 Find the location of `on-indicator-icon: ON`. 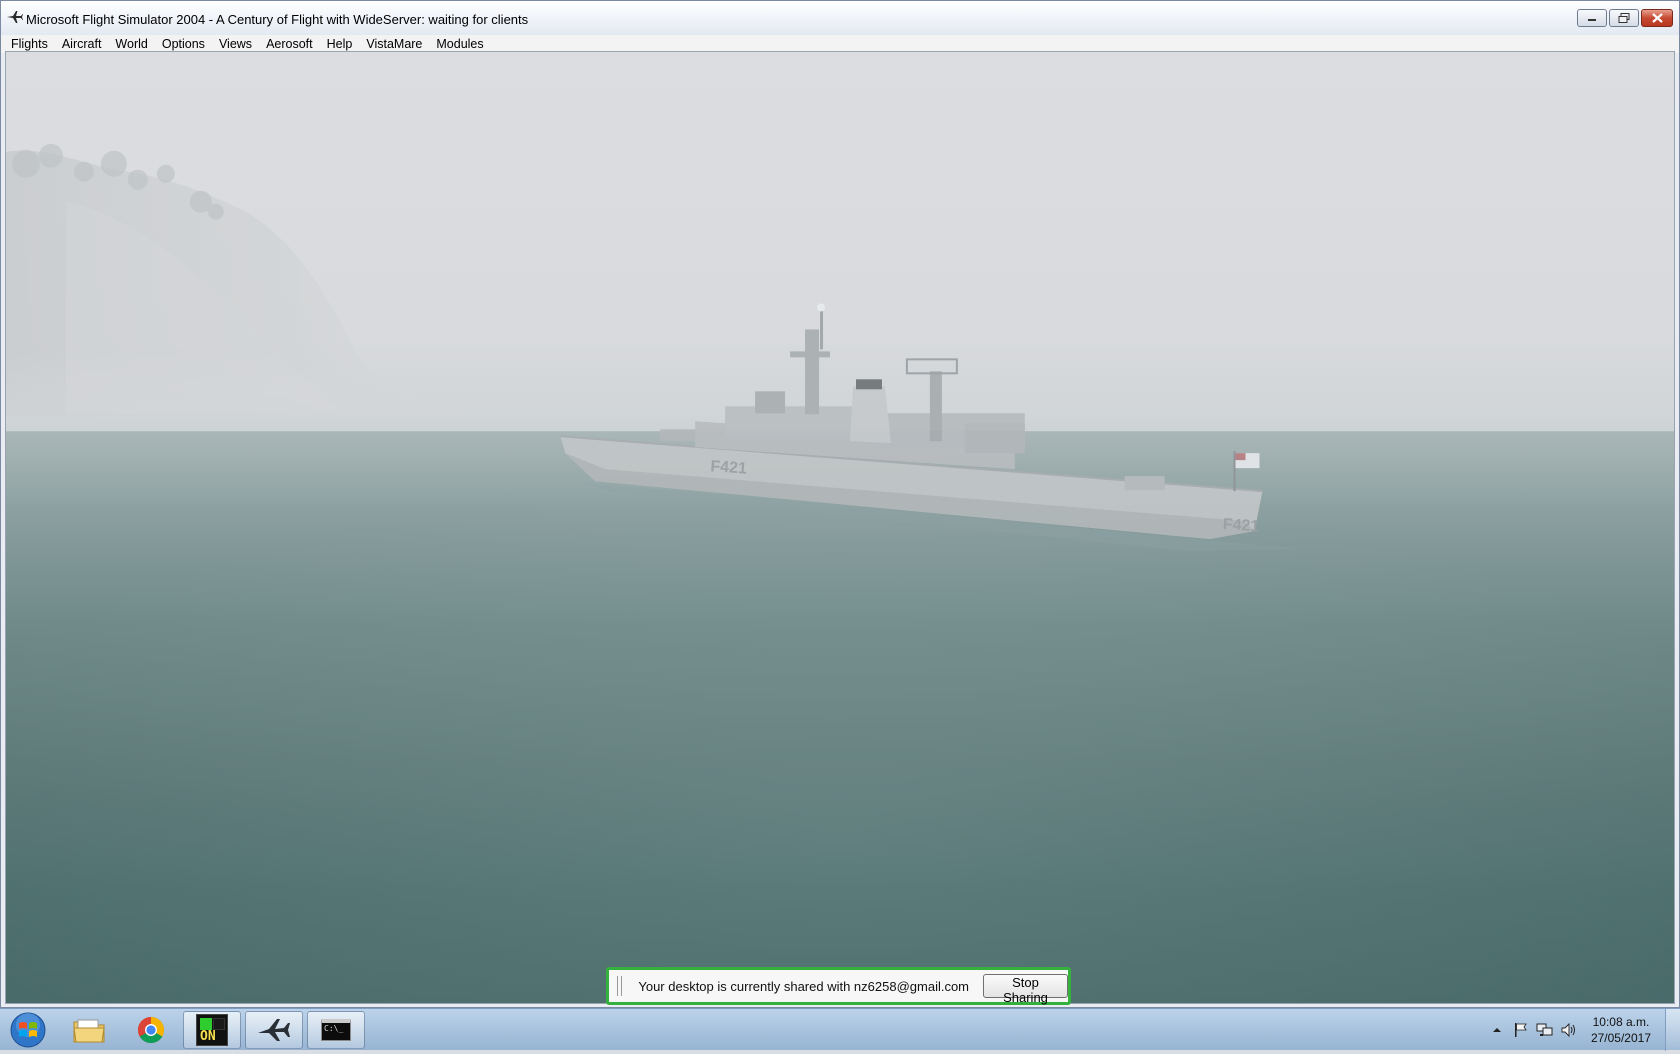

on-indicator-icon: ON is located at coordinates (212, 1030).